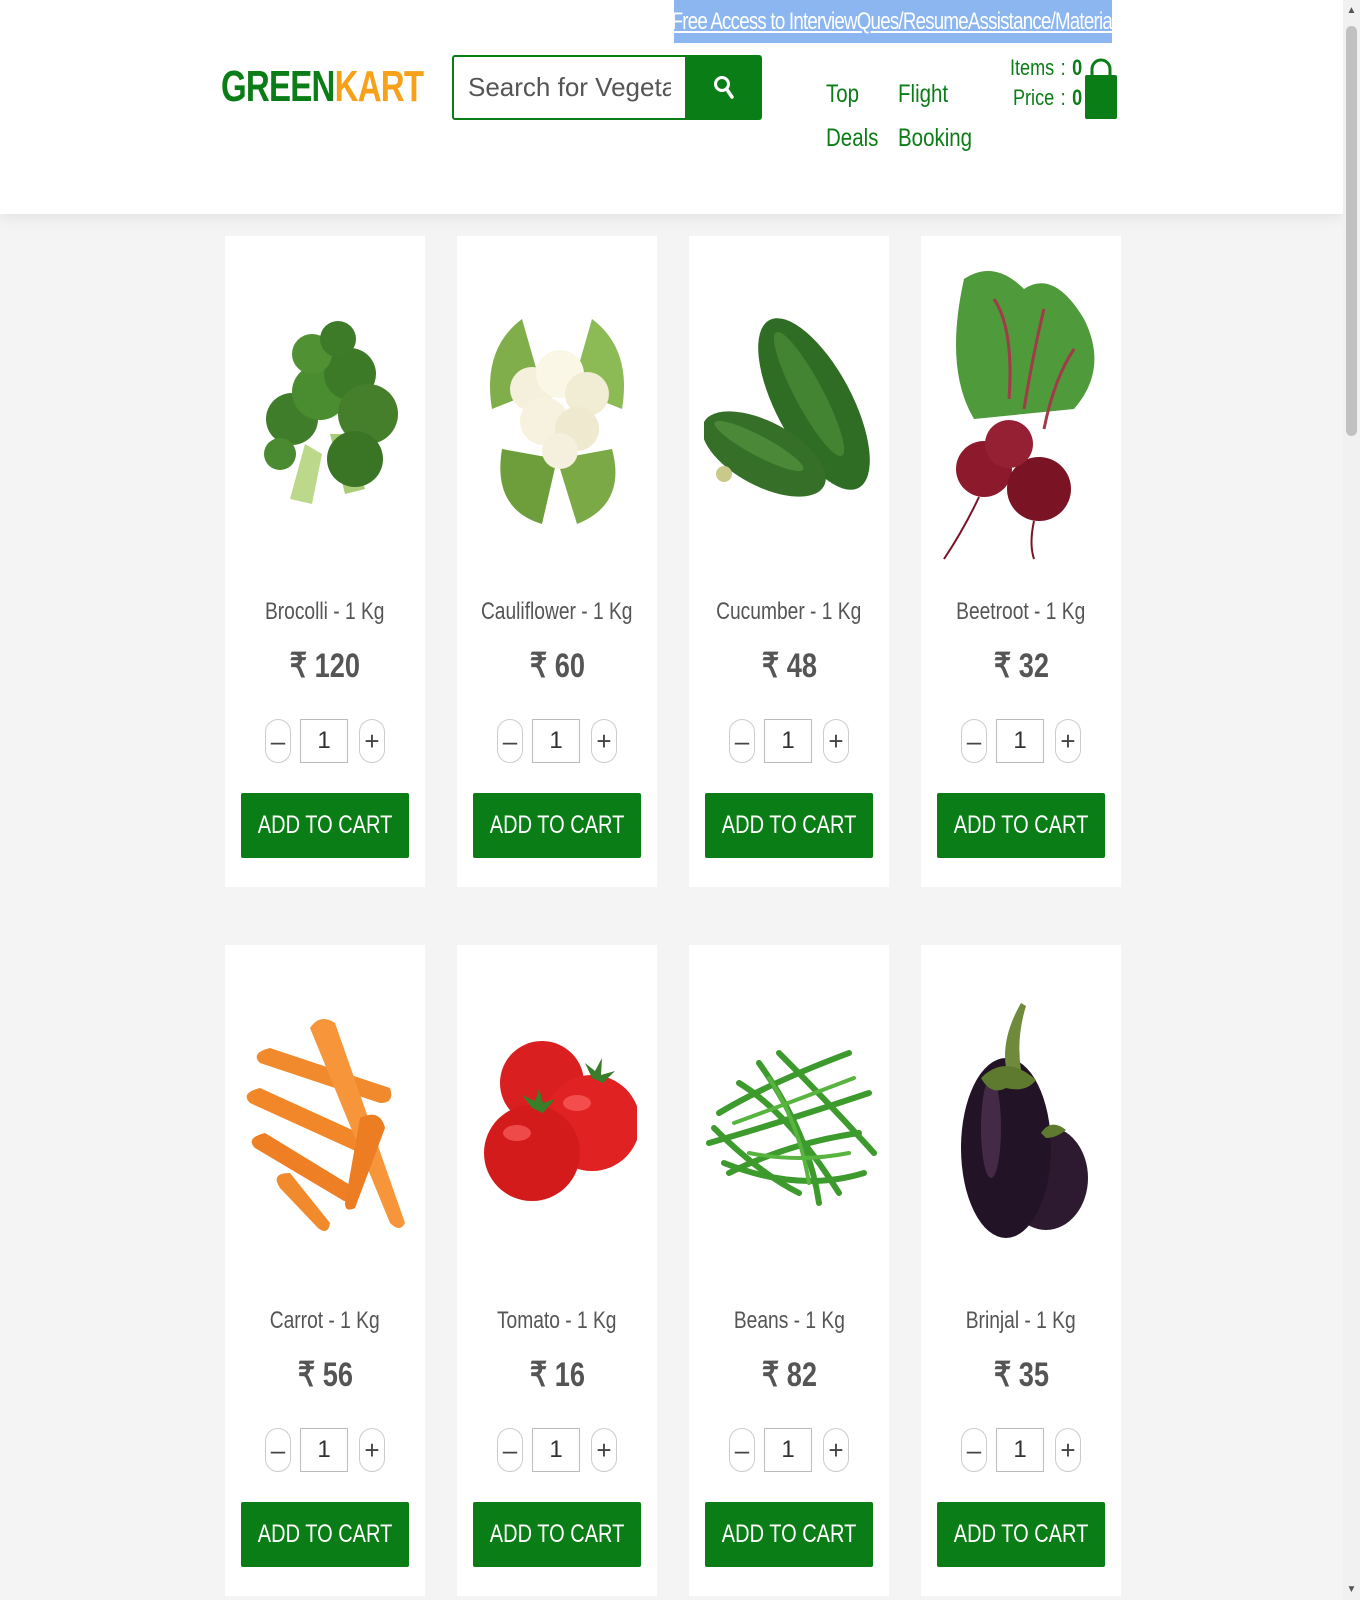  I want to click on product-card: Tomato - 1 Kg ₹ 16 – + ADD TO CART, so click(557, 1270).